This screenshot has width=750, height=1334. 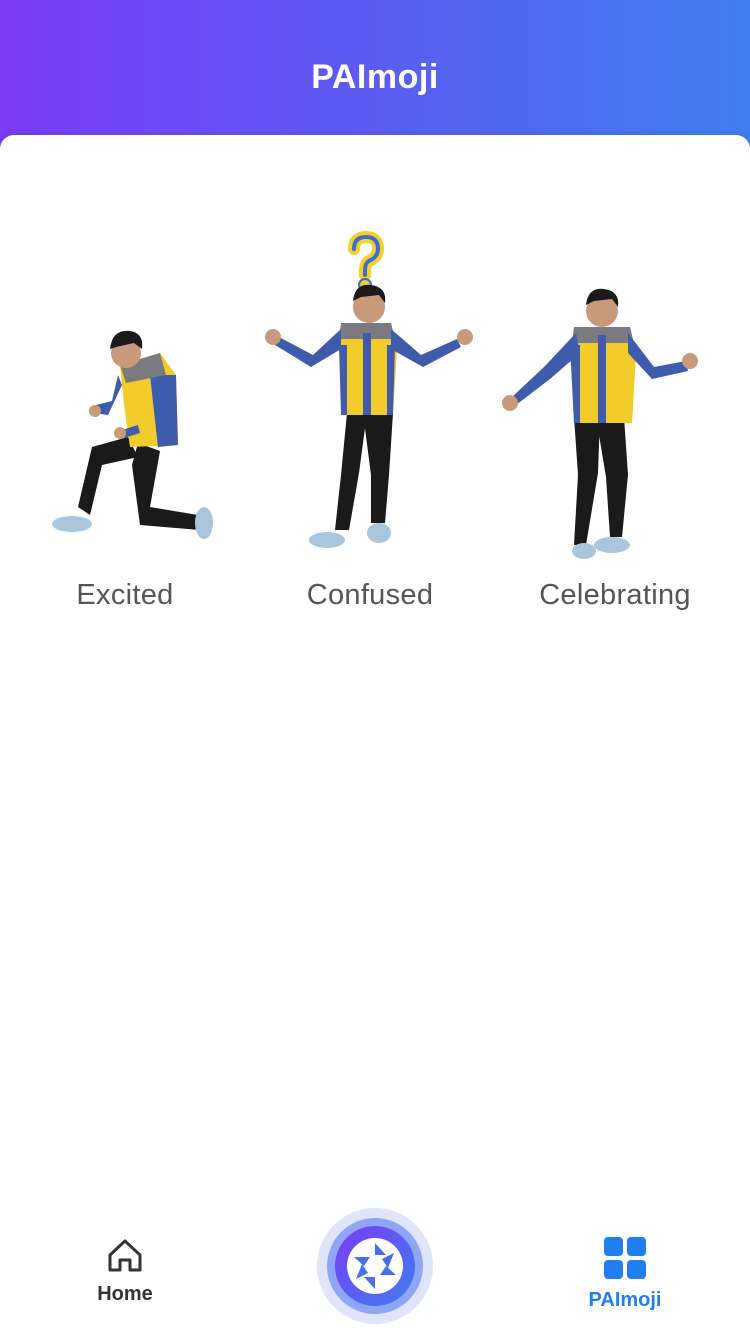 I want to click on aperture-icon, so click(x=375, y=1266).